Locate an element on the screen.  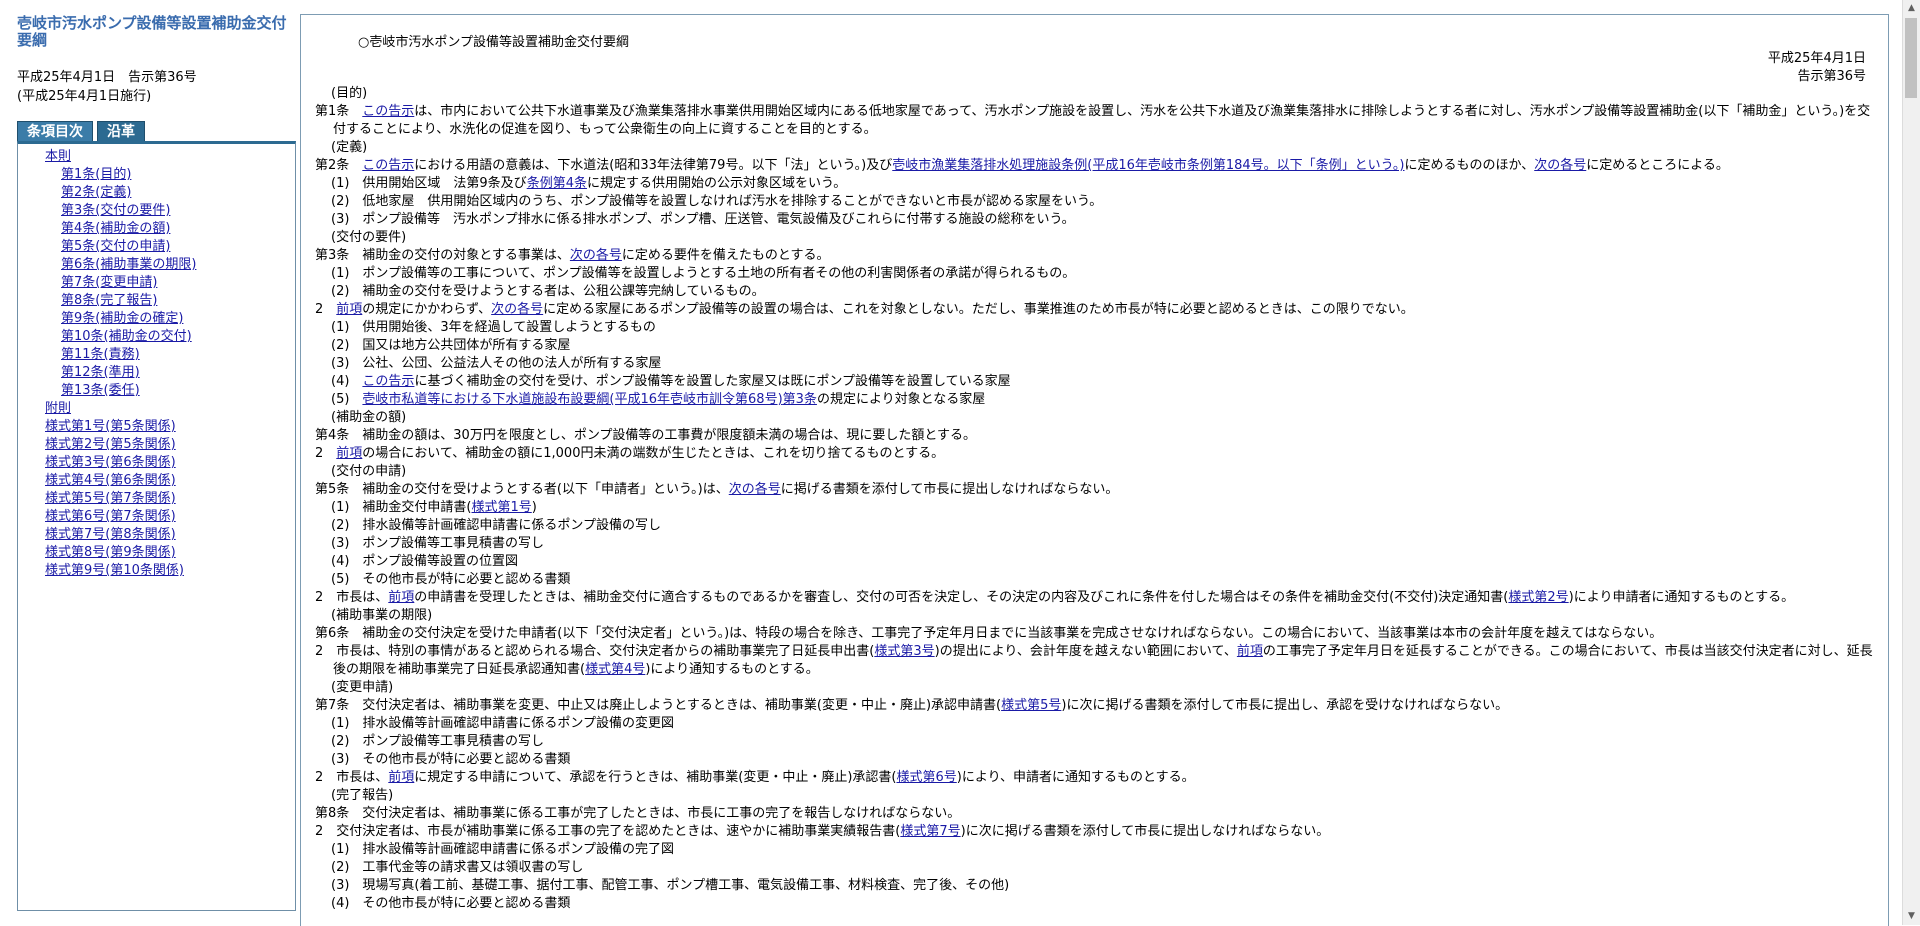
link-ordinance-article-4: 条例第4条 is located at coordinates (557, 183).